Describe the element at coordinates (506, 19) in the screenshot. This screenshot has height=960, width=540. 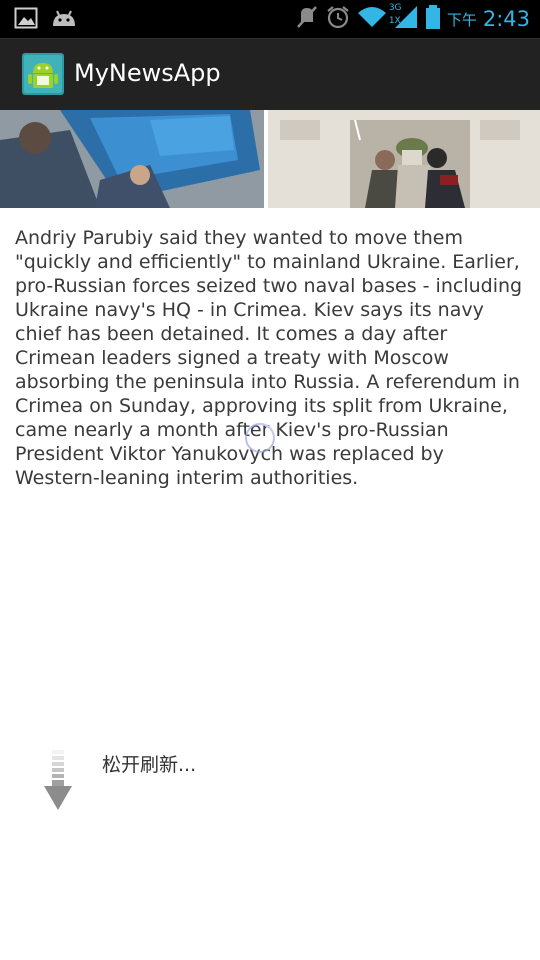
I see `status-time: 2:43` at that location.